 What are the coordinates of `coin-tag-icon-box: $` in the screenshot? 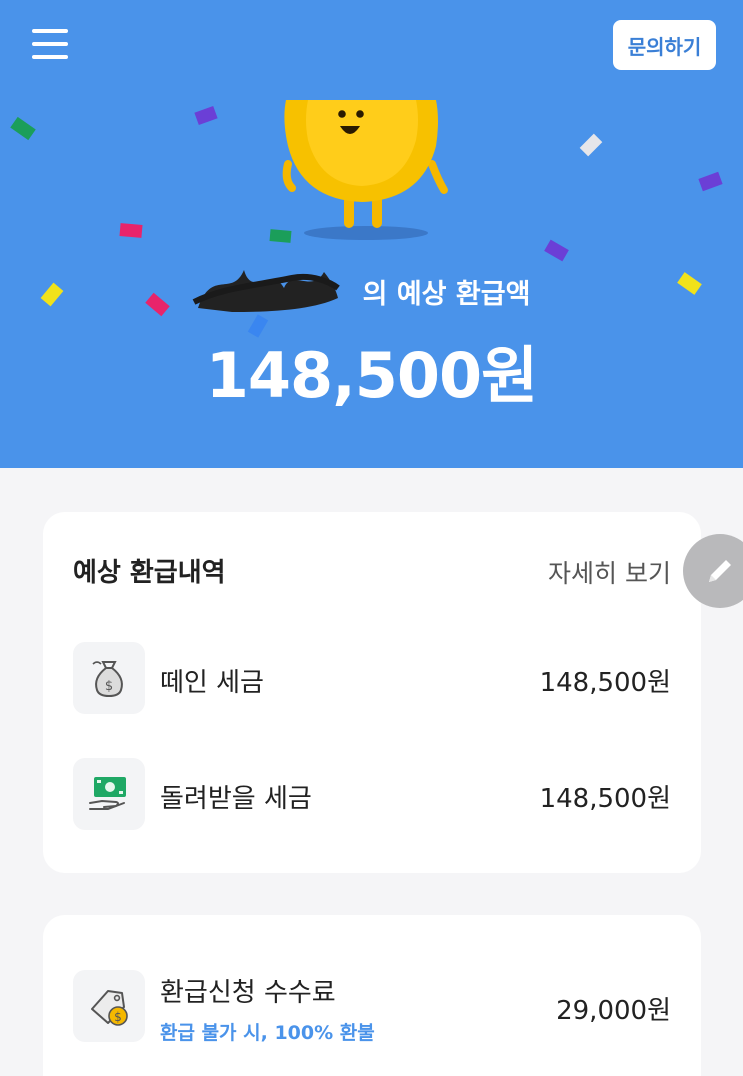 It's located at (109, 1006).